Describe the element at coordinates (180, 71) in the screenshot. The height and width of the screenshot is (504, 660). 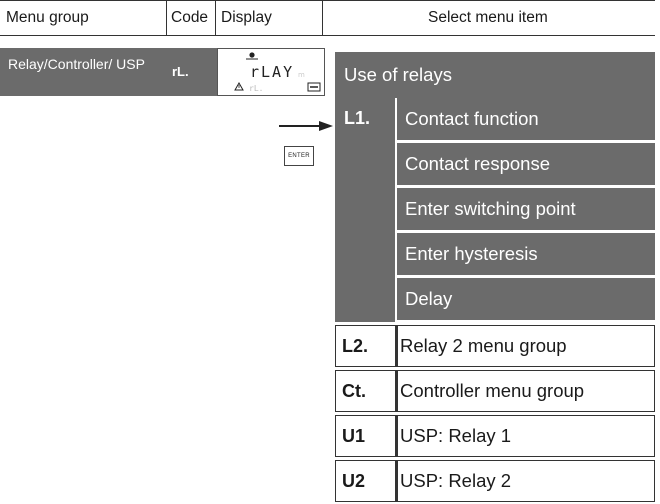
I see `menu-group-code: rL.` at that location.